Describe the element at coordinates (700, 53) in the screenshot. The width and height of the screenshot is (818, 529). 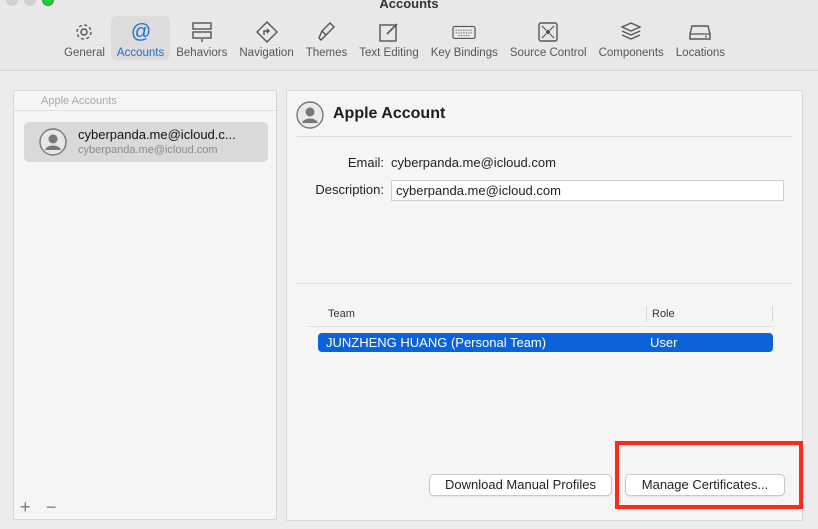
I see `tab-label: Locations` at that location.